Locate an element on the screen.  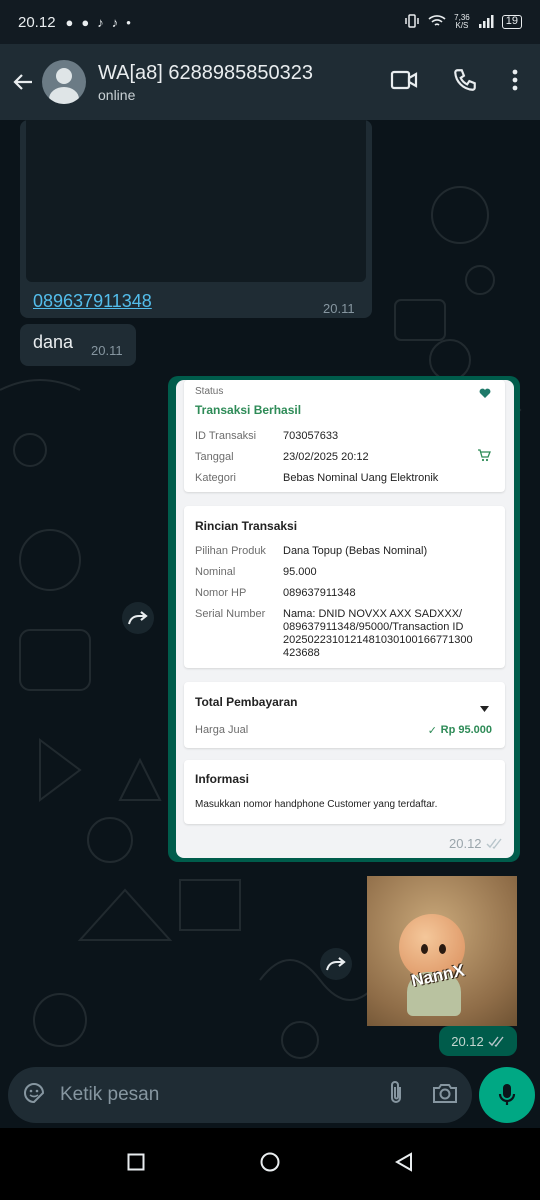
microphone-icon is located at coordinates (507, 1094).